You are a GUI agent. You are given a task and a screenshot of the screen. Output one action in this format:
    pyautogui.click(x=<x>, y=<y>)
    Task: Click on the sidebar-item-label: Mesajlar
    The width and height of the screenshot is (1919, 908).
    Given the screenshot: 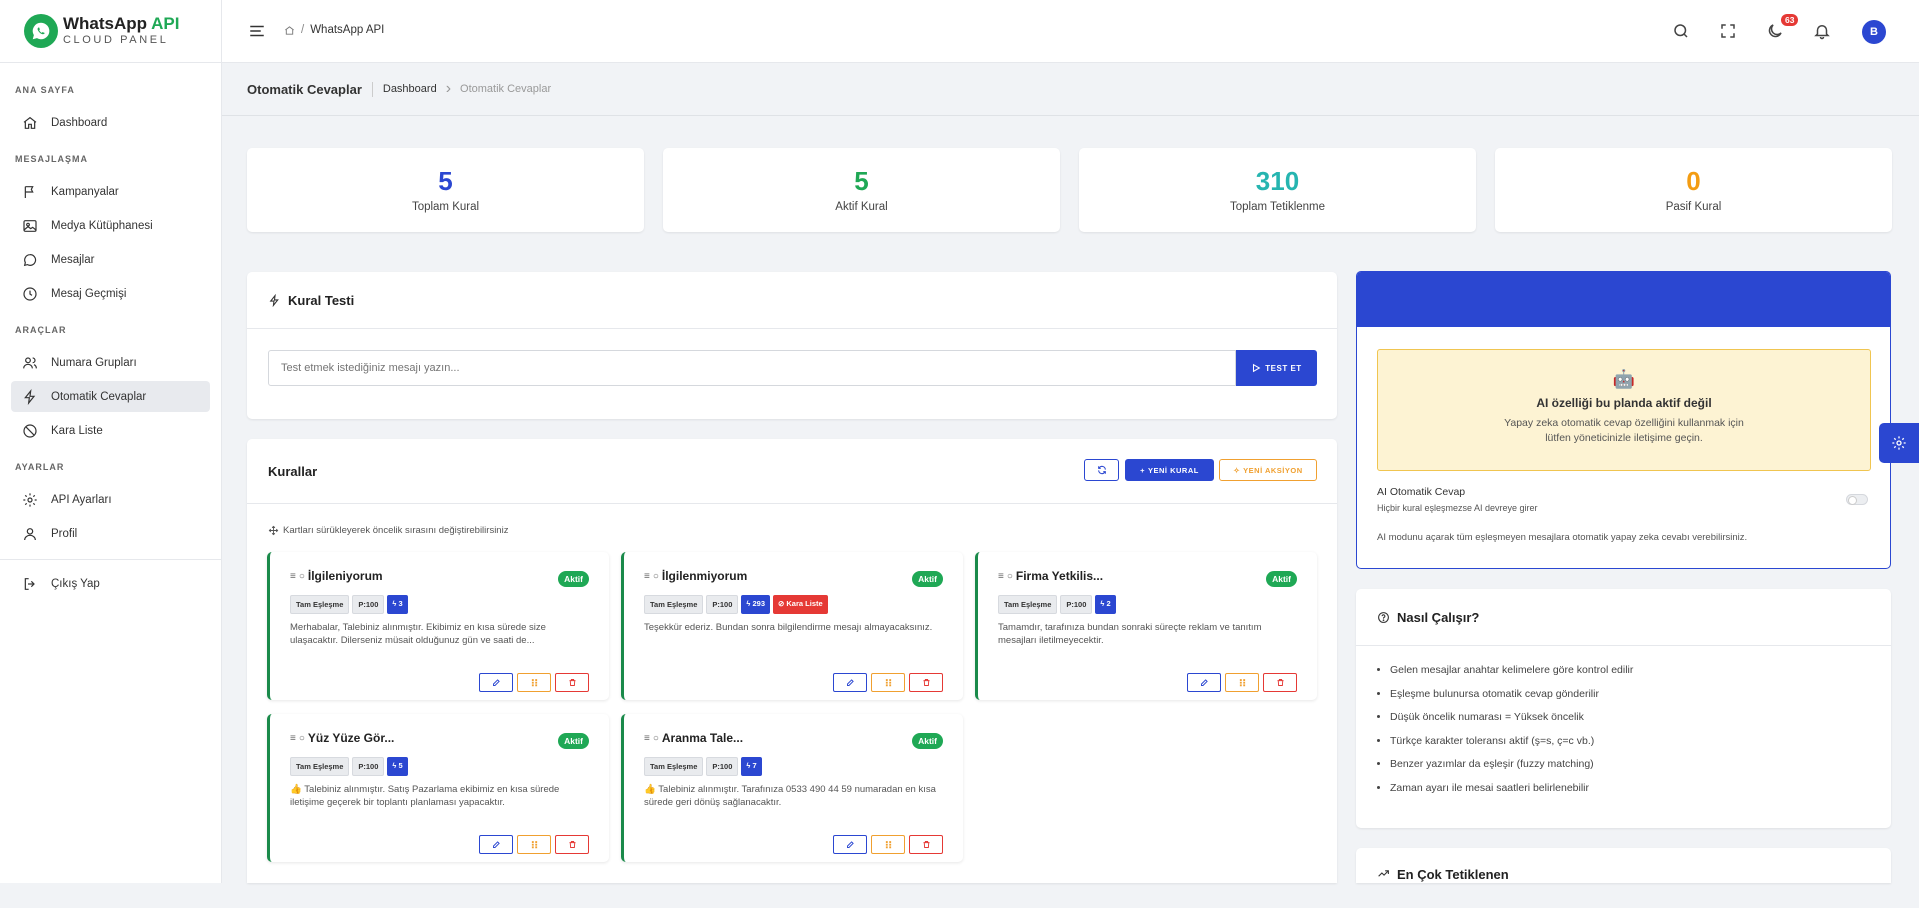 What is the action you would take?
    pyautogui.click(x=73, y=259)
    